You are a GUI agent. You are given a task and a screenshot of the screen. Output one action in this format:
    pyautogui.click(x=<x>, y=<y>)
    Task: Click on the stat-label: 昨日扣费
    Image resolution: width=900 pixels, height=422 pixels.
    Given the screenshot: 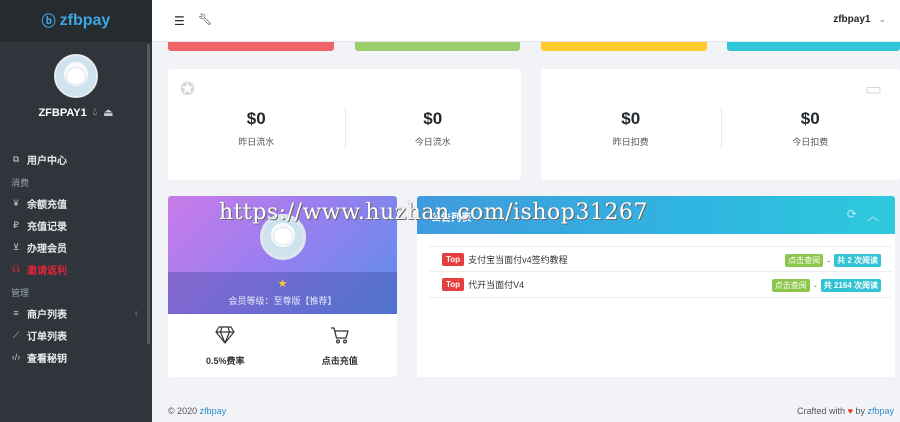 What is the action you would take?
    pyautogui.click(x=630, y=142)
    